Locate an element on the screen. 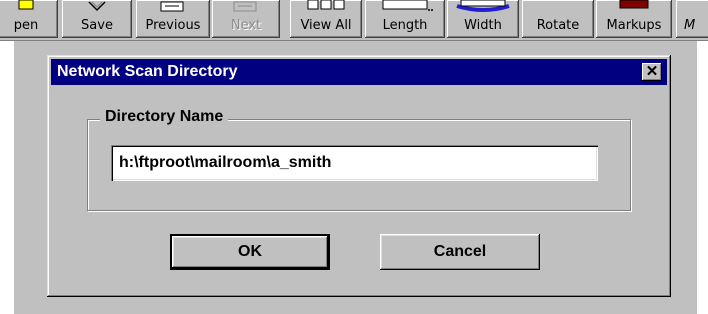  width-button-label: Width is located at coordinates (483, 25).